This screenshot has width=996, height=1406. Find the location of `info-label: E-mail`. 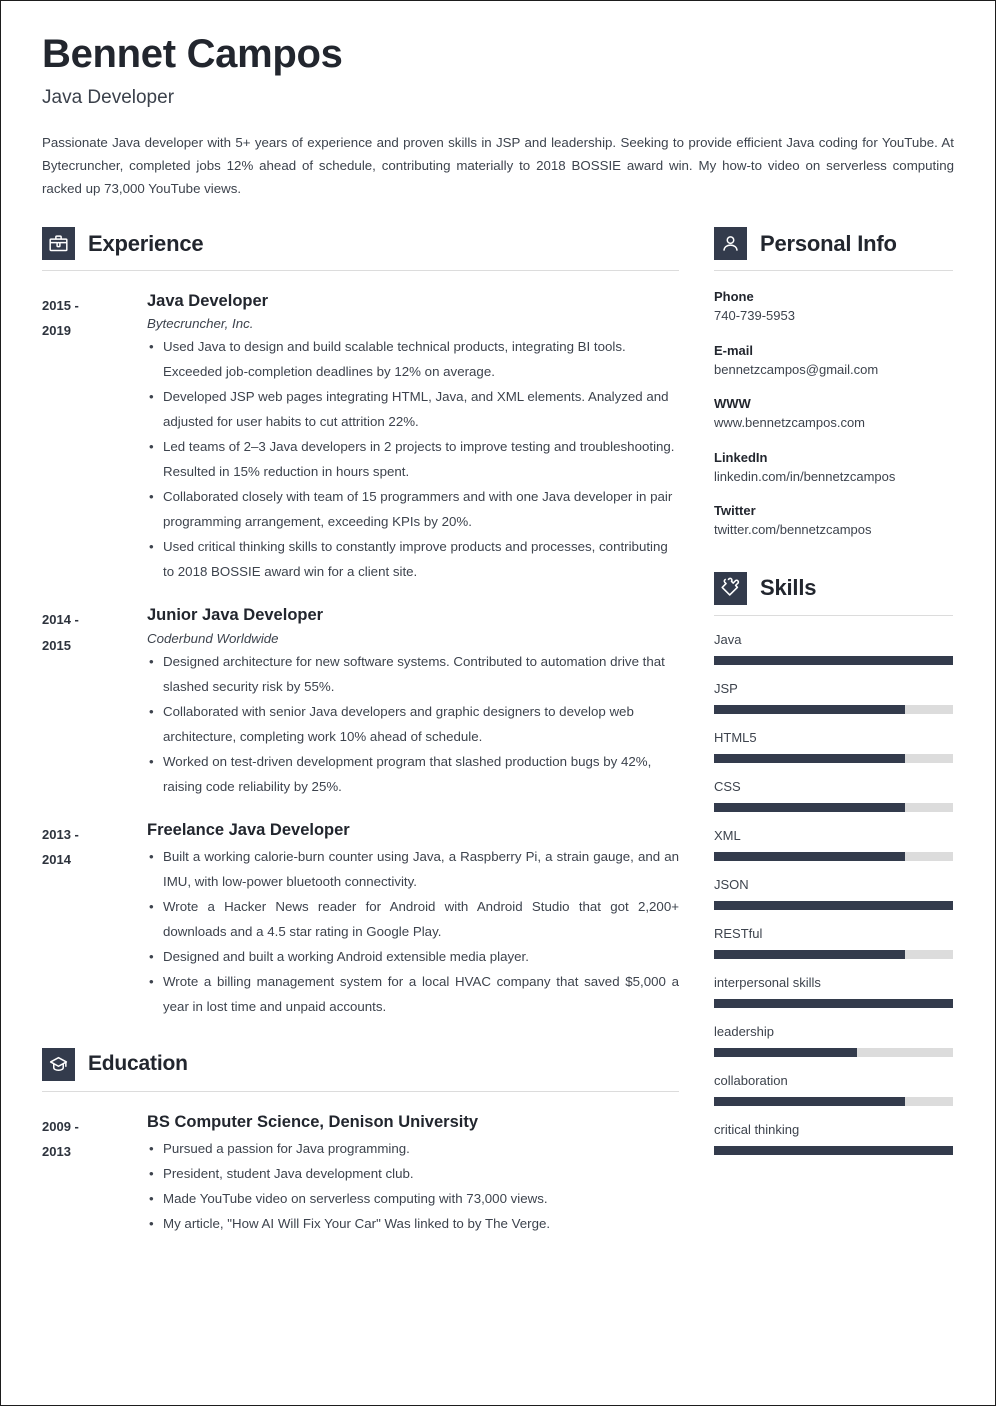

info-label: E-mail is located at coordinates (734, 350).